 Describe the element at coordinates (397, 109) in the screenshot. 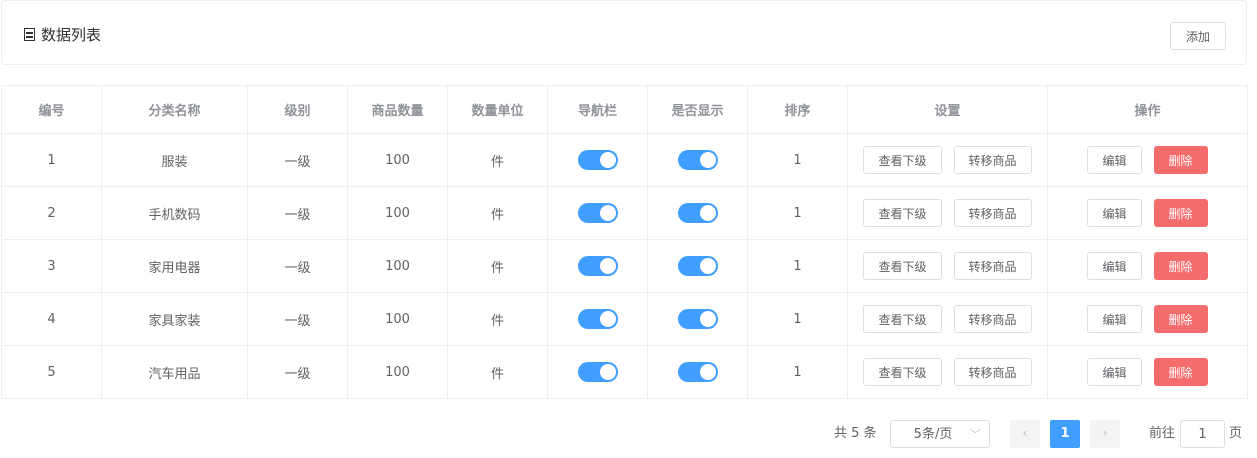

I see `column-header: 商品数量` at that location.